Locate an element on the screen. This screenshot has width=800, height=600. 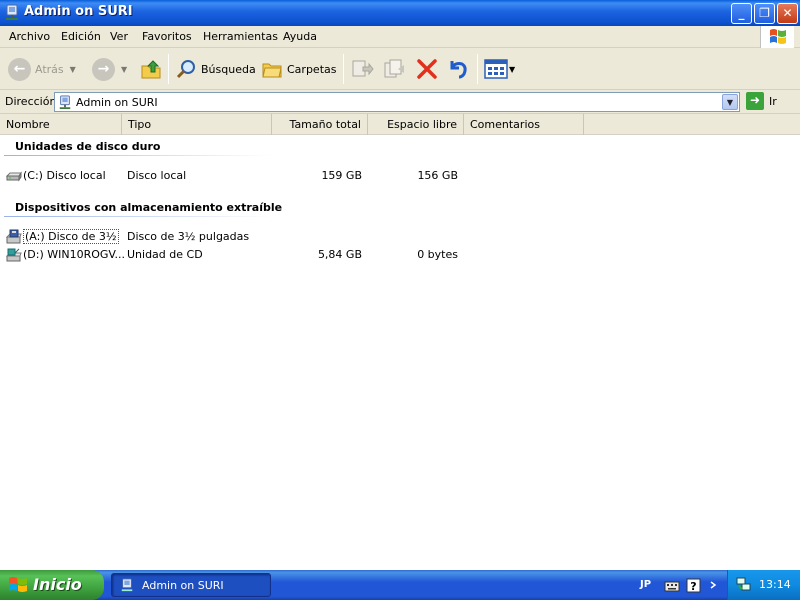
list-item: (A:) Disco de 3½ Disco de 3½ pulgadas is located at coordinates (400, 237).